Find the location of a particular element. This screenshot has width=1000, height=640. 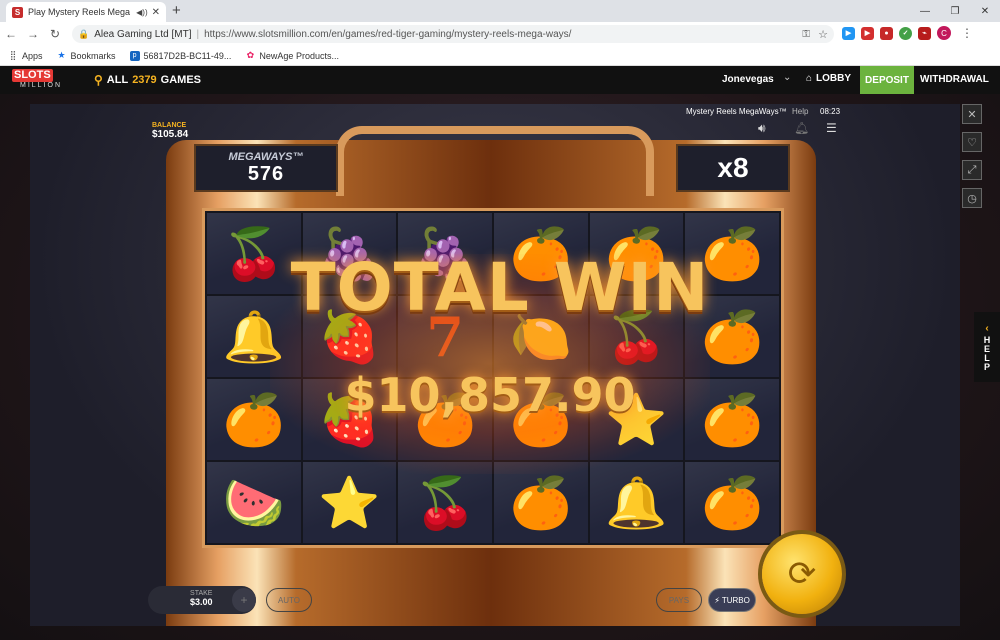

restore-icon: ❐ is located at coordinates (955, 11).